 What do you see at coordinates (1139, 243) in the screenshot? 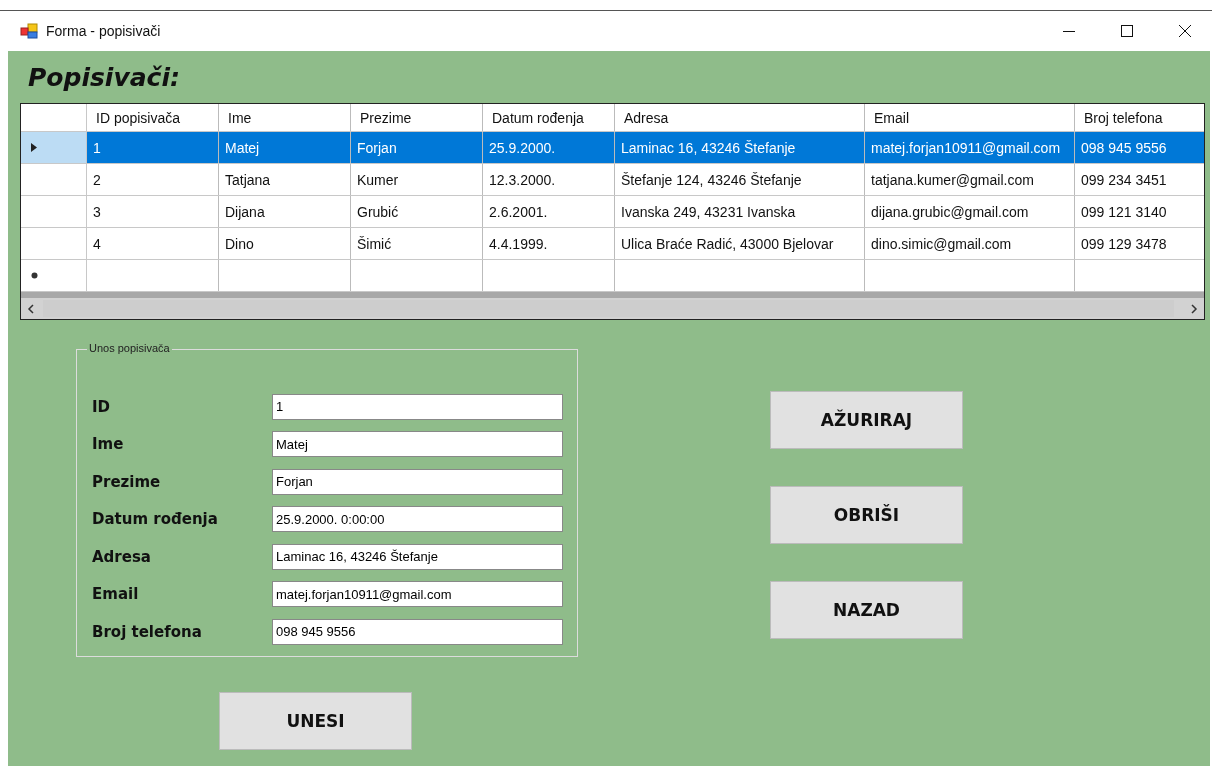
I see `table-cell: 099 129 3478` at bounding box center [1139, 243].